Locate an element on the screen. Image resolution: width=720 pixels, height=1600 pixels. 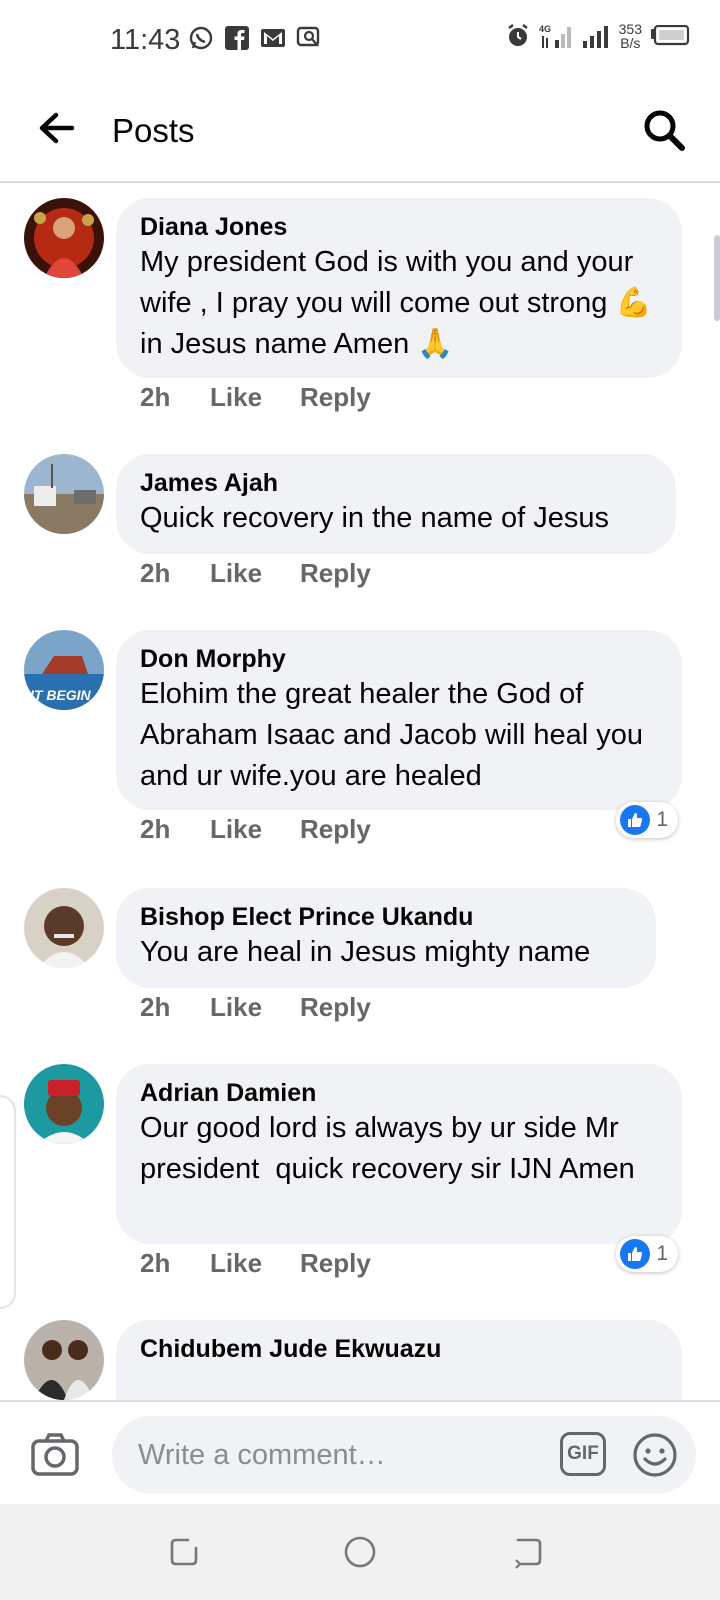
comment-bubble: Chidubem Jude Ekwuazu is located at coordinates (399, 1360).